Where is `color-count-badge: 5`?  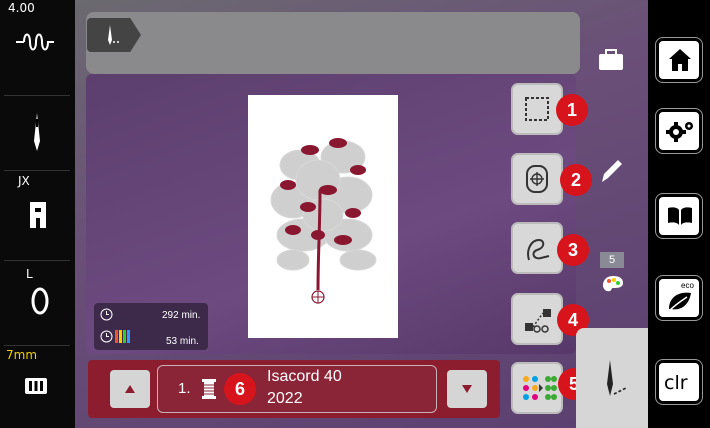
color-count-badge: 5 is located at coordinates (612, 260).